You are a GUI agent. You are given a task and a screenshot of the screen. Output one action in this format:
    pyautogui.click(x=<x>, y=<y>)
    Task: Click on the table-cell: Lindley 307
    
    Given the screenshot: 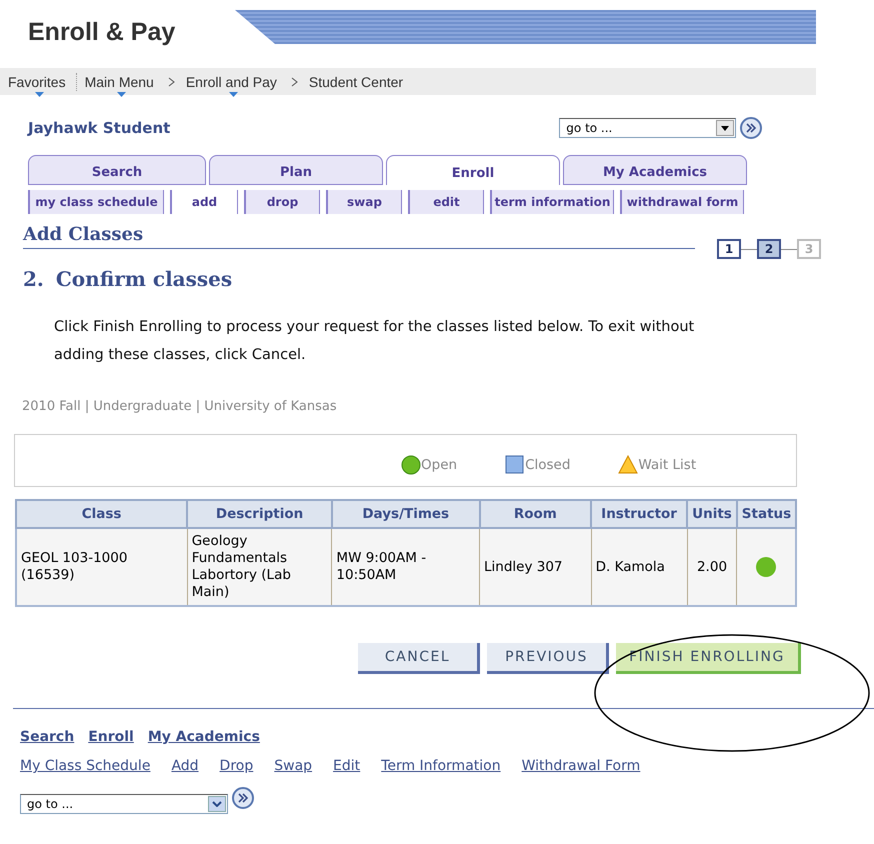 What is the action you would take?
    pyautogui.click(x=536, y=567)
    